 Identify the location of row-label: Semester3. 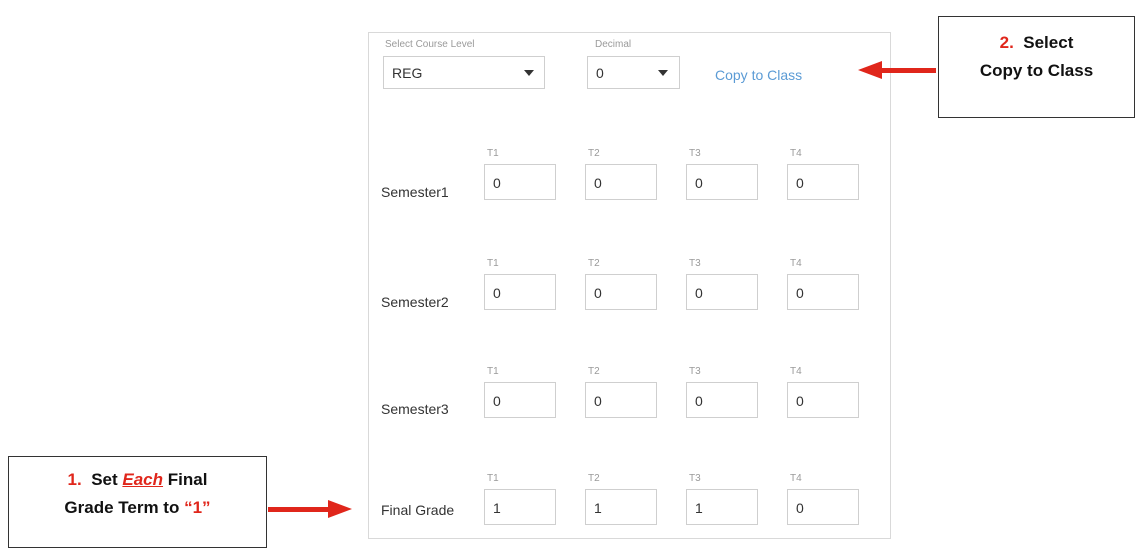
(415, 409).